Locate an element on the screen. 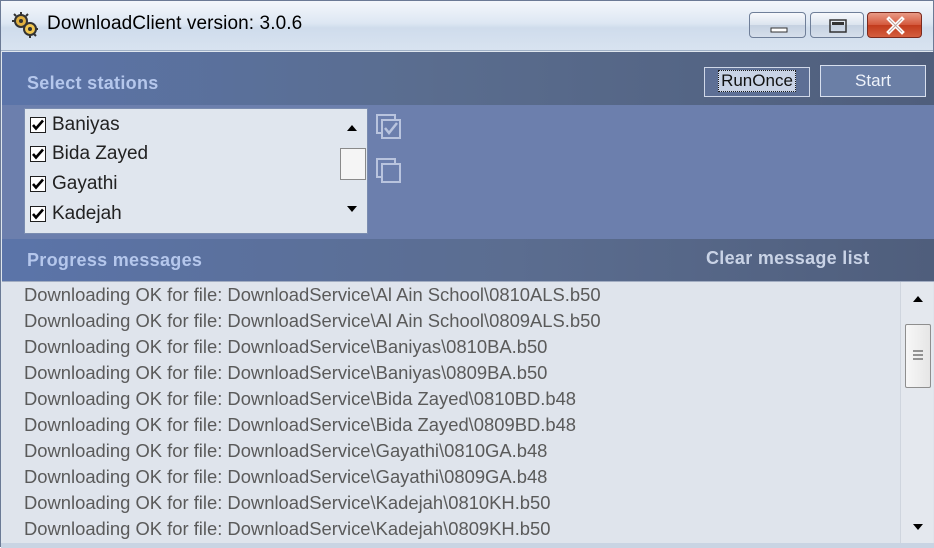 The height and width of the screenshot is (548, 934). message-list-scrollbar is located at coordinates (916, 413).